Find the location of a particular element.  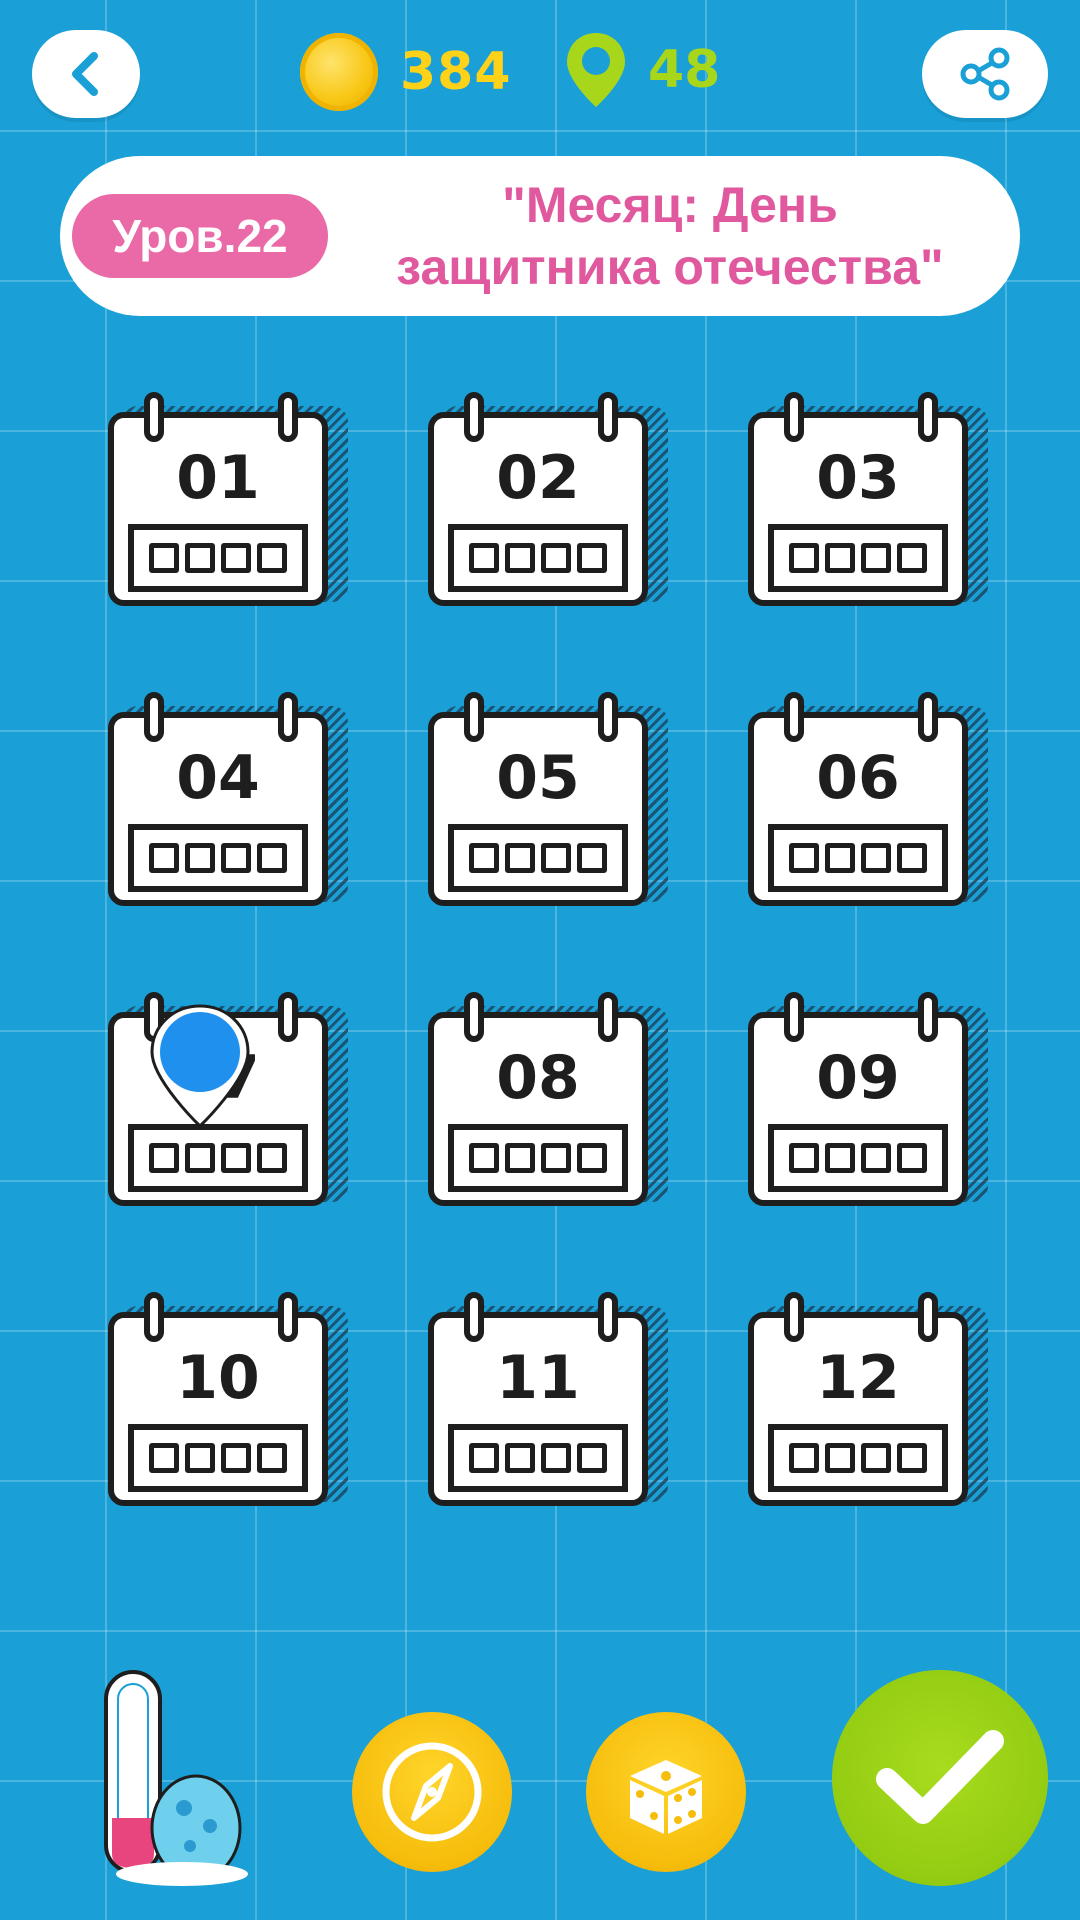

month-card-11: 11 is located at coordinates (548, 1400).